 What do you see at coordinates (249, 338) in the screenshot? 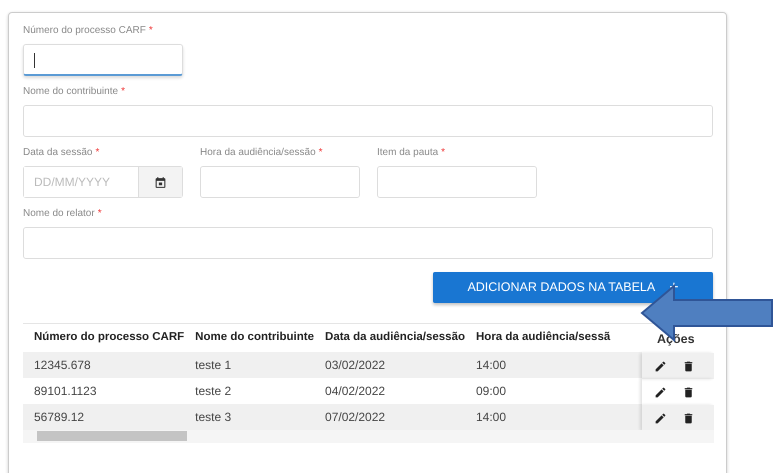
I see `column-header: Nome do contribuinte` at bounding box center [249, 338].